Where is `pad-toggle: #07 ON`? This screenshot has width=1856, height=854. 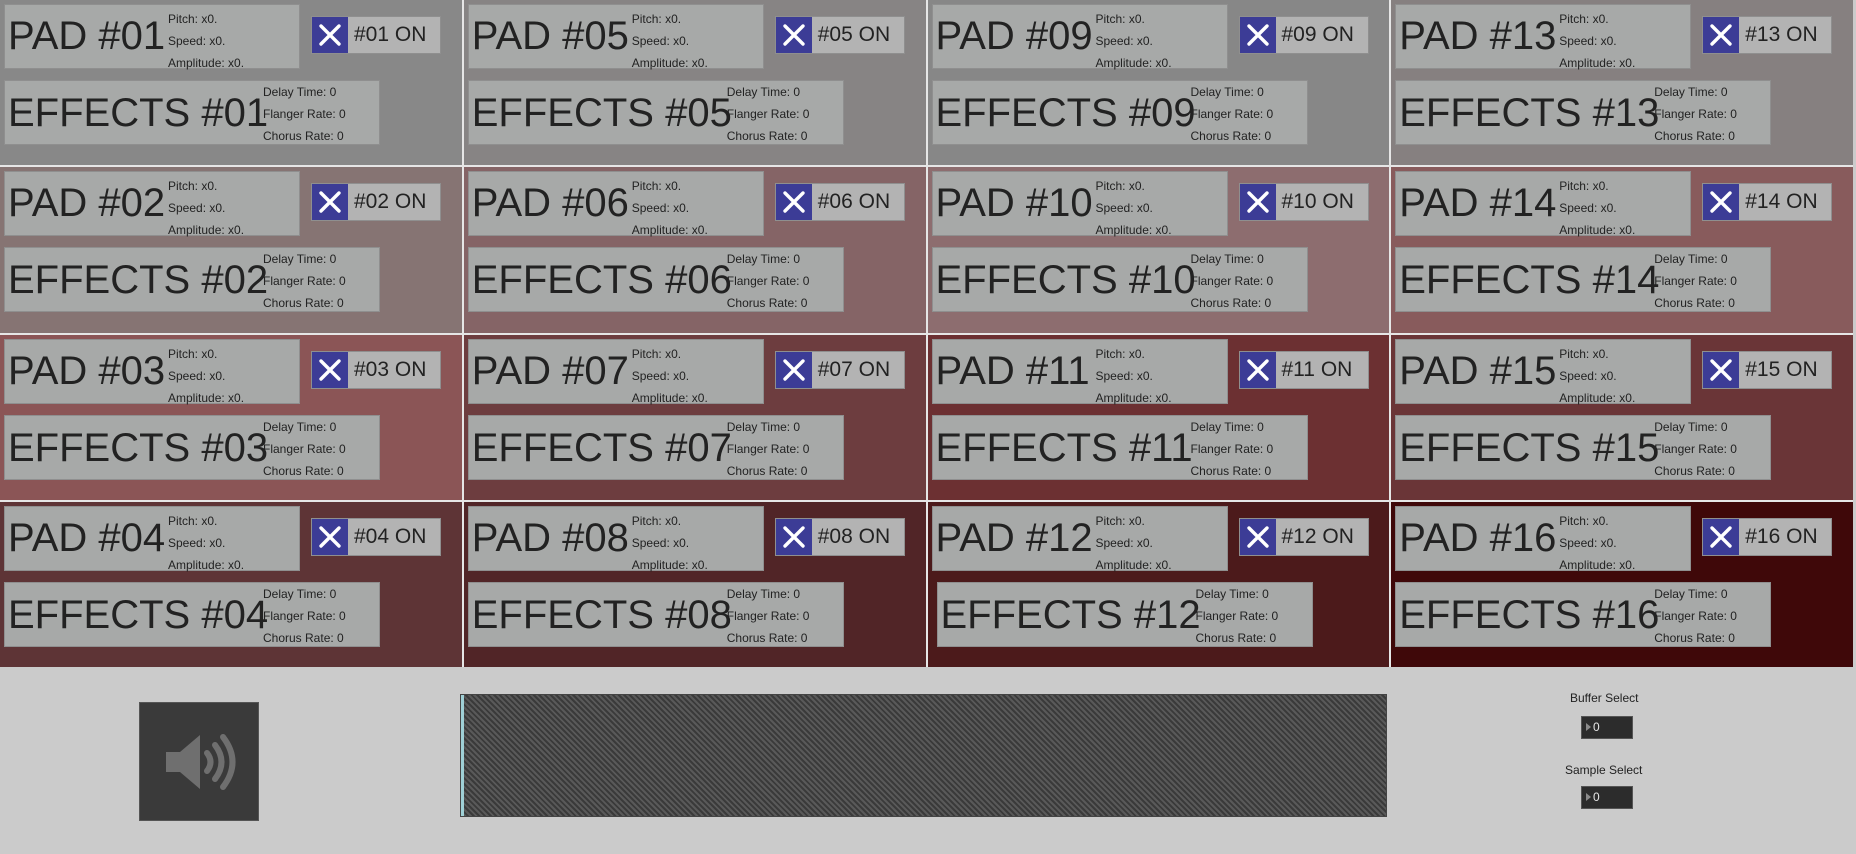
pad-toggle: #07 ON is located at coordinates (839, 369).